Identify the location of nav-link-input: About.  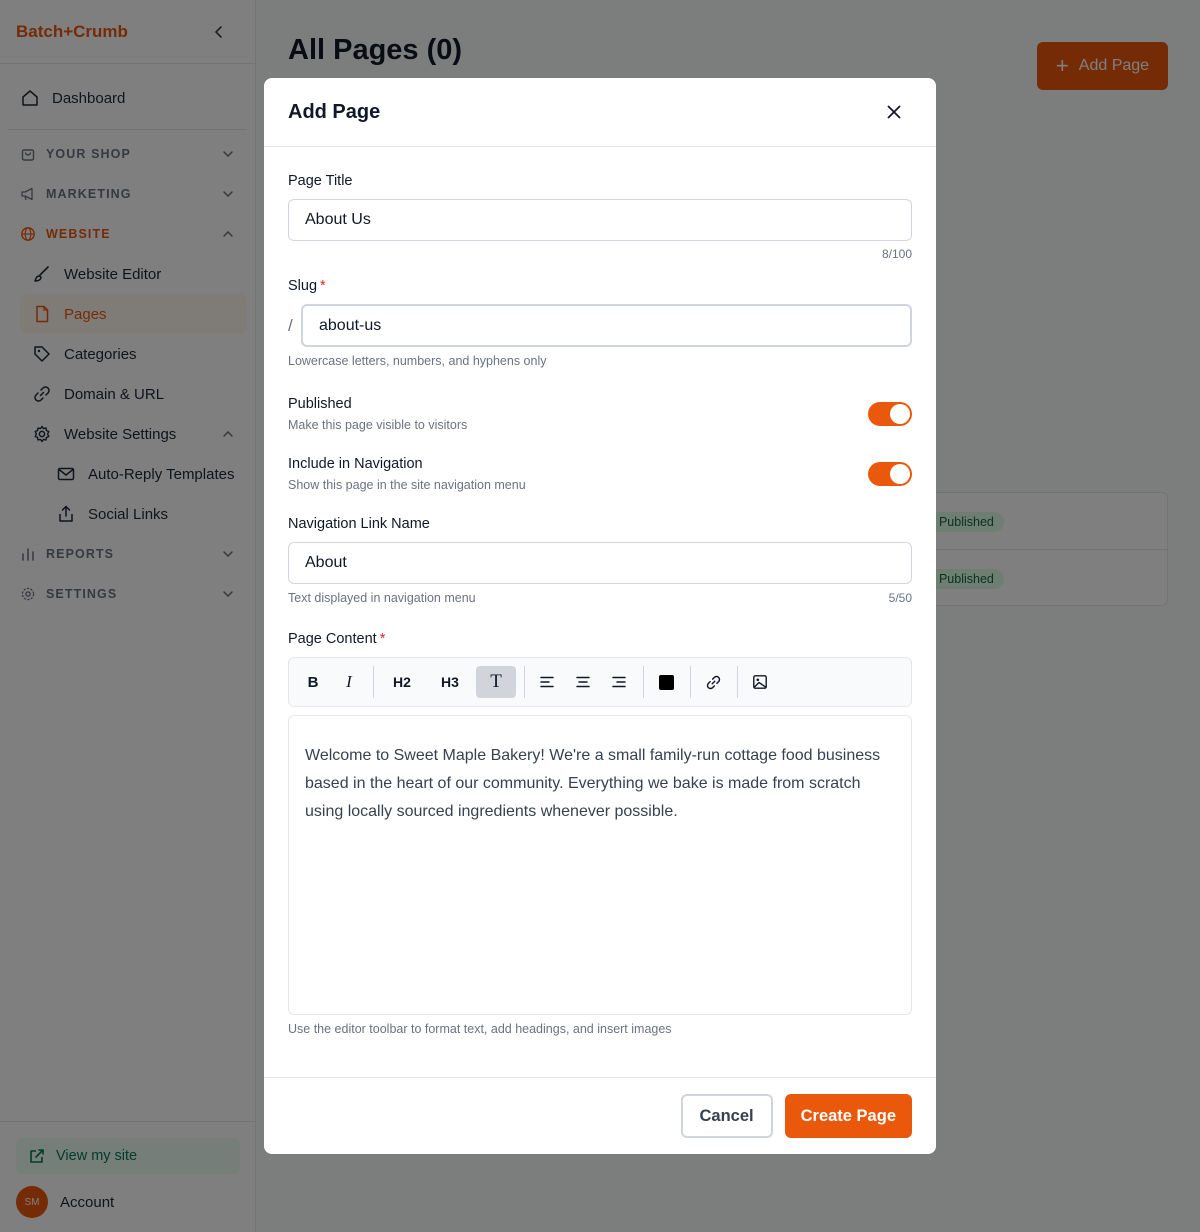
(600, 563).